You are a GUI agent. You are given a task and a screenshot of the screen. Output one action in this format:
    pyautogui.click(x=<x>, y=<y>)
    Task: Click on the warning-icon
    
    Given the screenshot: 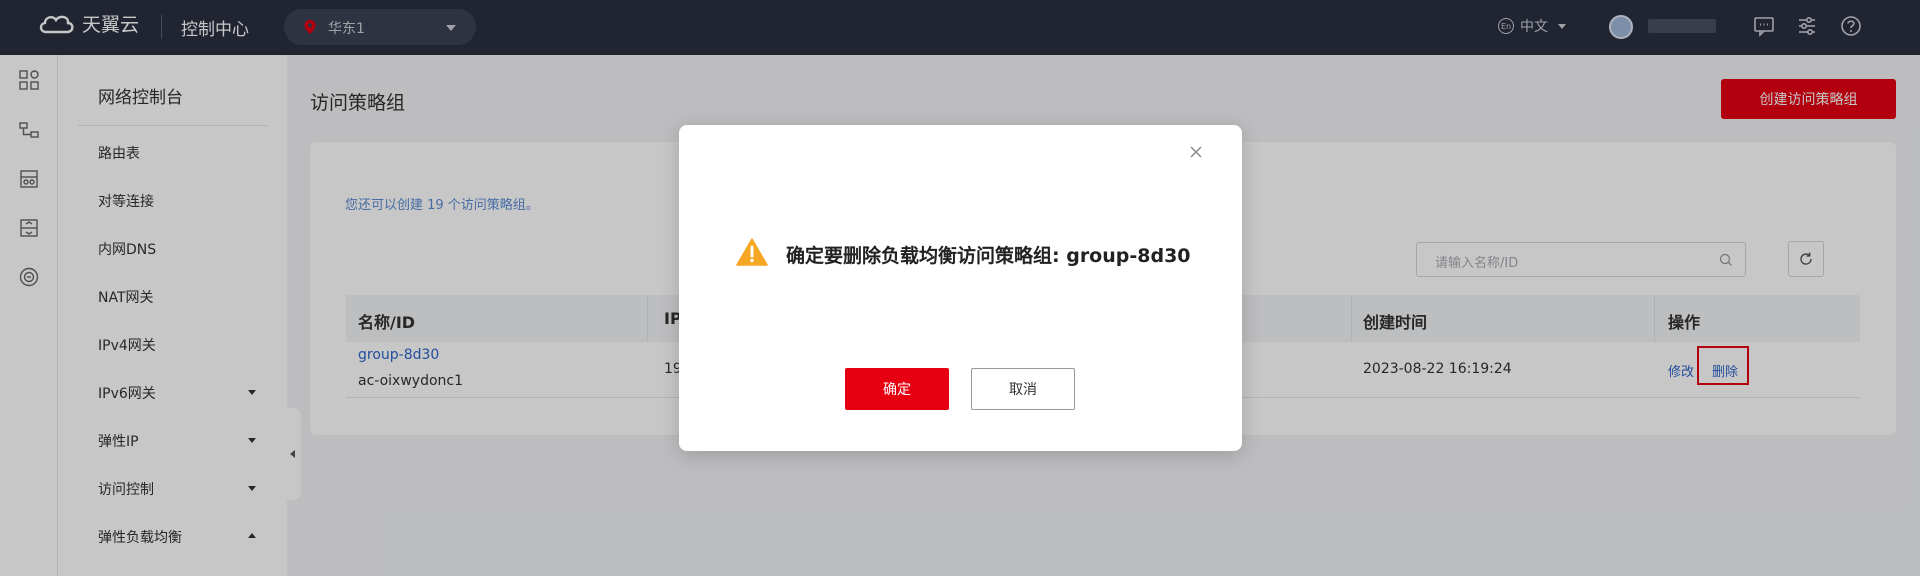 What is the action you would take?
    pyautogui.click(x=752, y=252)
    